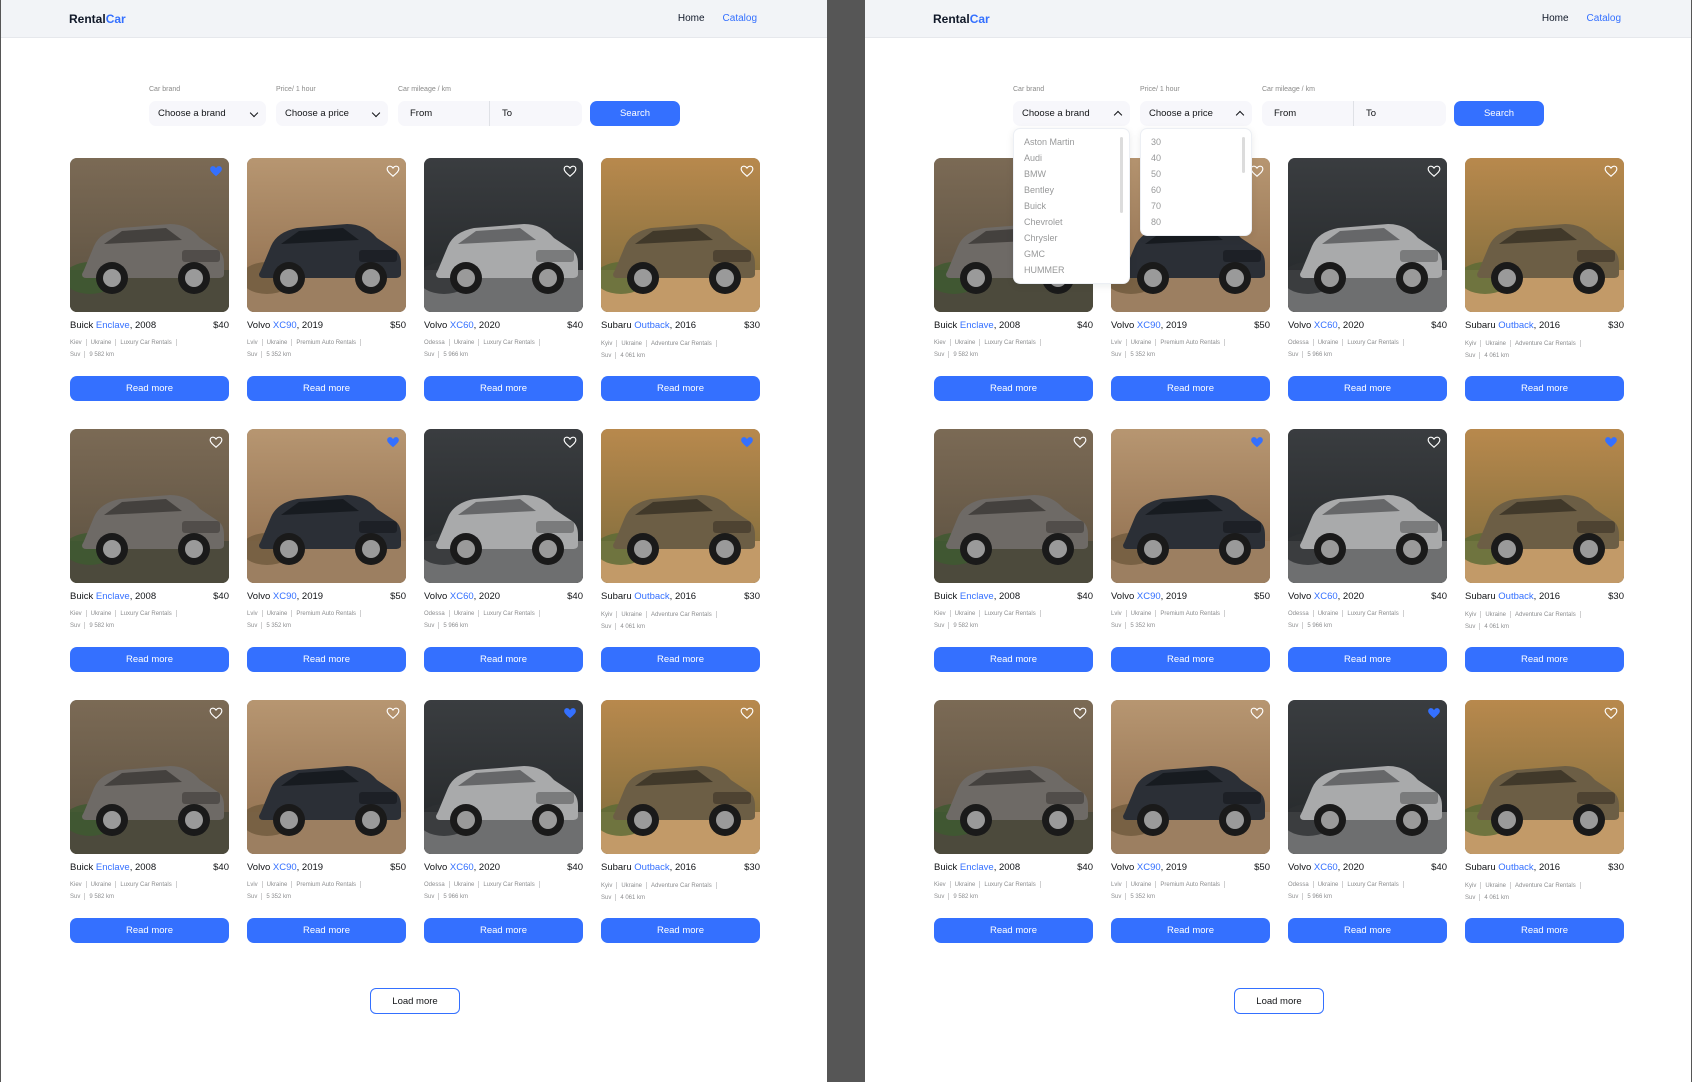 The height and width of the screenshot is (1082, 1692). What do you see at coordinates (1262, 596) in the screenshot?
I see `car-price: $50` at bounding box center [1262, 596].